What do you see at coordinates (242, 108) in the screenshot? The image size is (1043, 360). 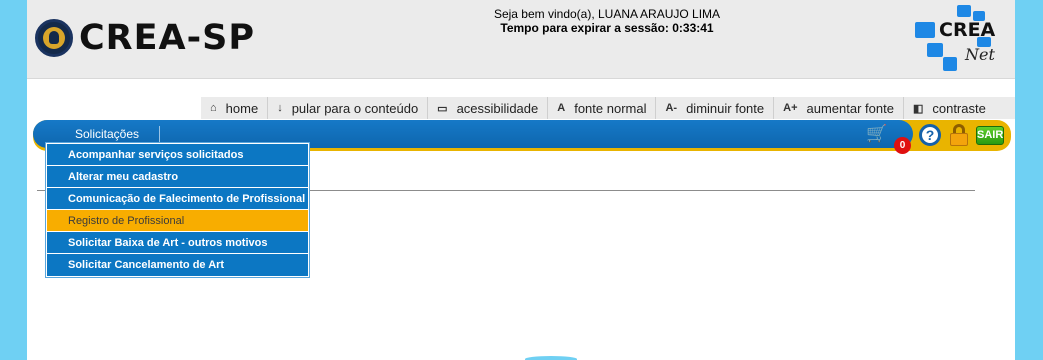 I see `access-label: home` at bounding box center [242, 108].